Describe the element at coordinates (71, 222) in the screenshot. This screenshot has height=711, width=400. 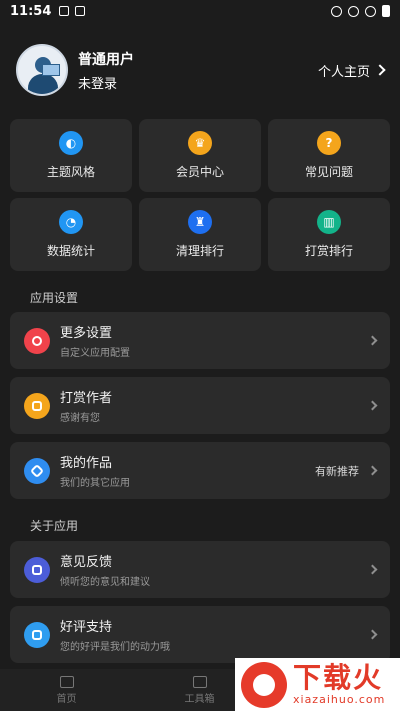
I see `pie-chart-icon: ◔` at that location.